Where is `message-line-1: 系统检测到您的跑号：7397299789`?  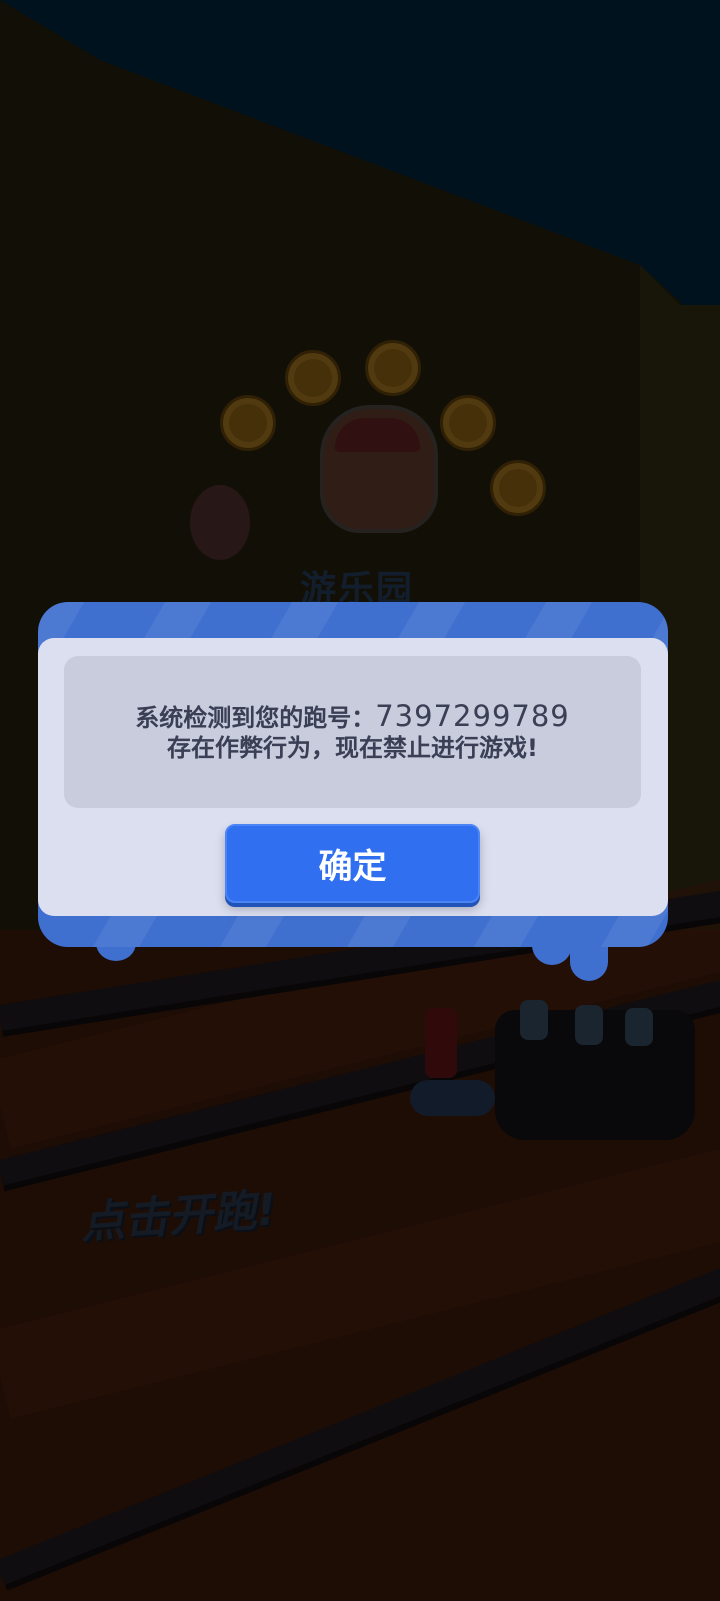
message-line-1: 系统检测到您的跑号：7397299789 is located at coordinates (352, 717).